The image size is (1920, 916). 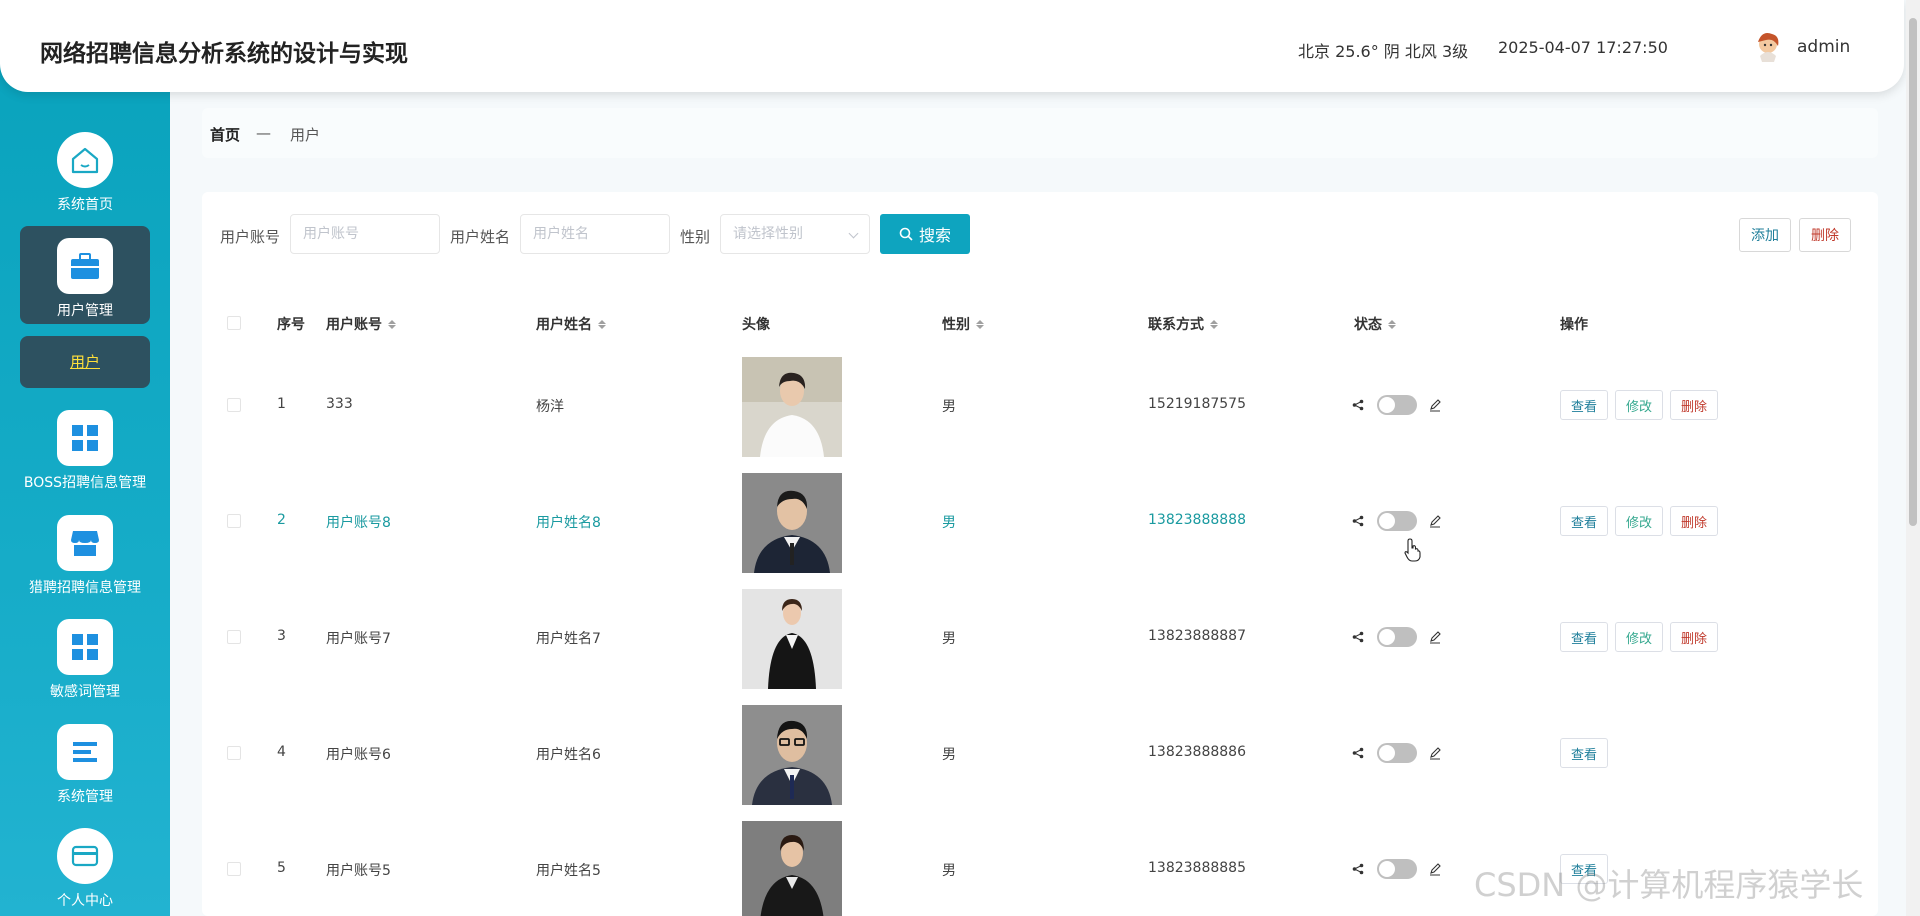 I want to click on row-name: 用户姓名8, so click(x=568, y=523).